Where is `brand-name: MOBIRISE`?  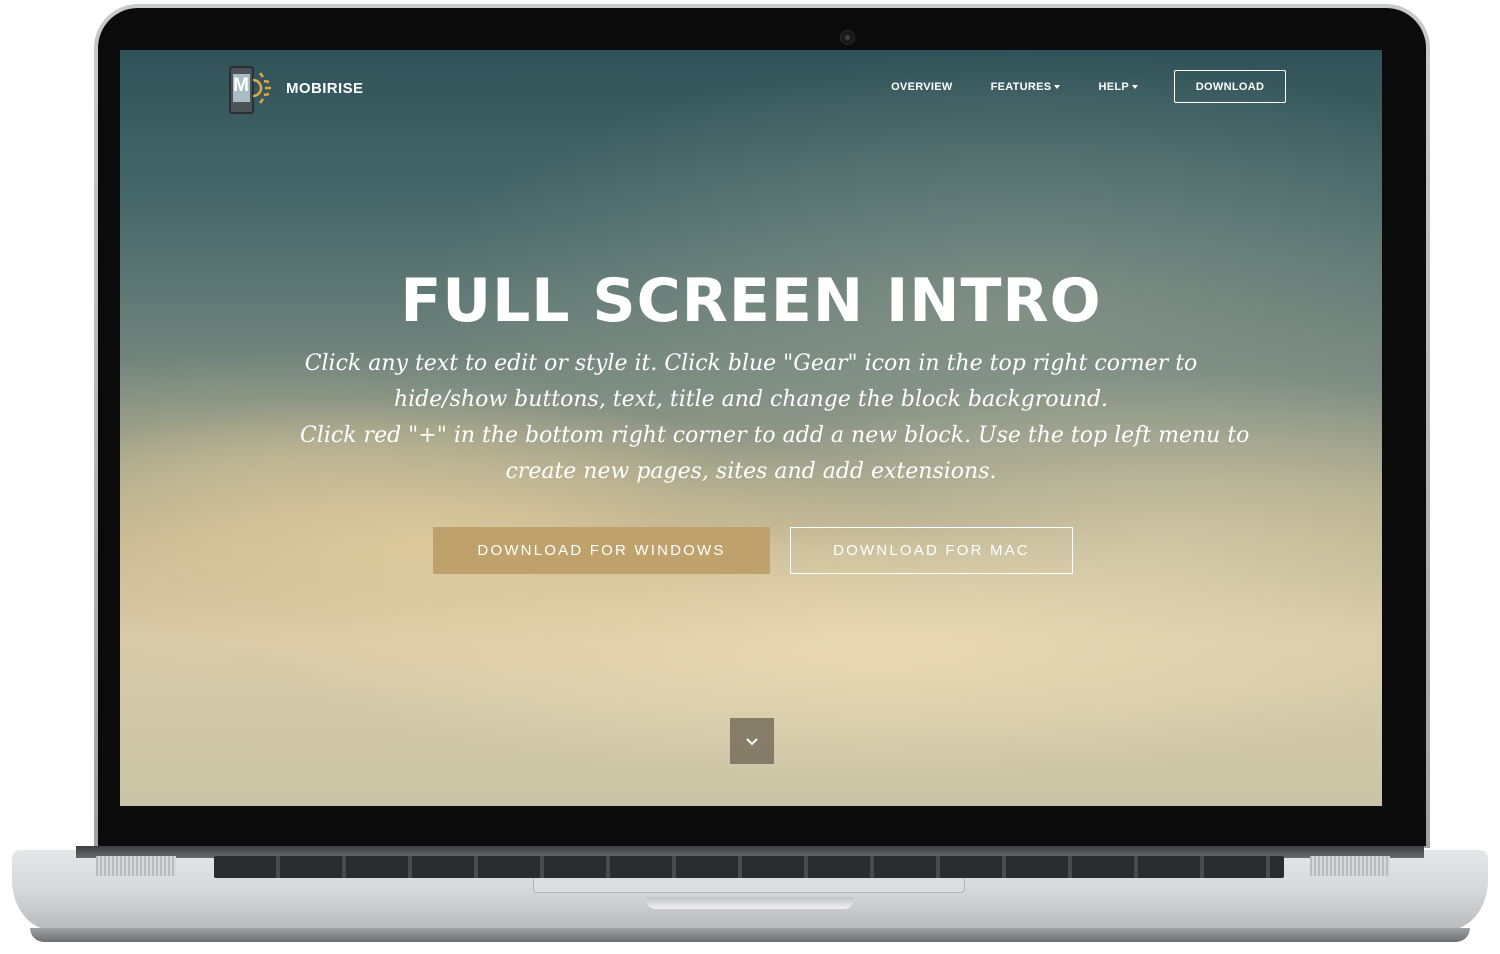
brand-name: MOBIRISE is located at coordinates (325, 88).